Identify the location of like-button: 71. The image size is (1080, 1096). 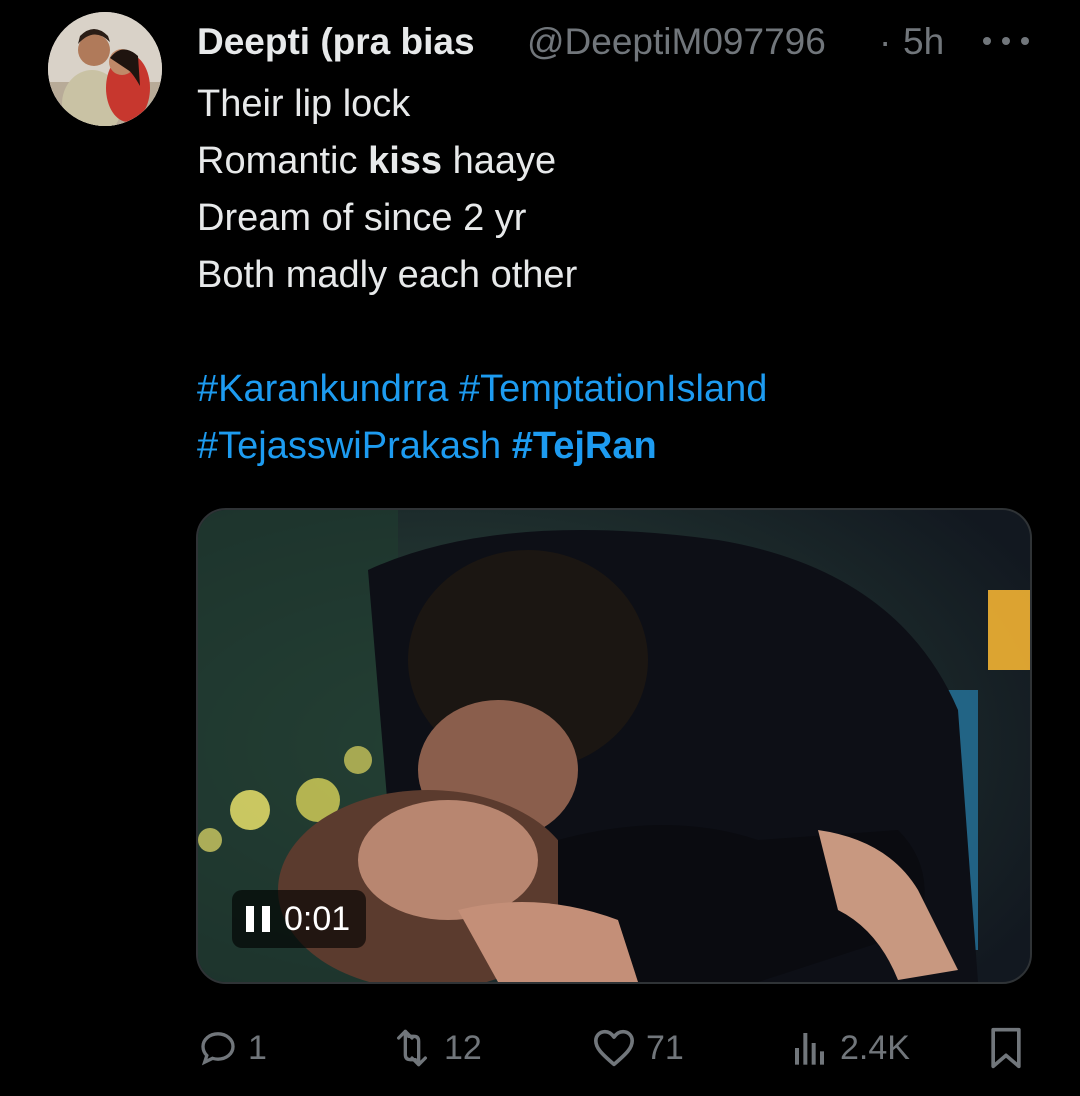
(638, 1048).